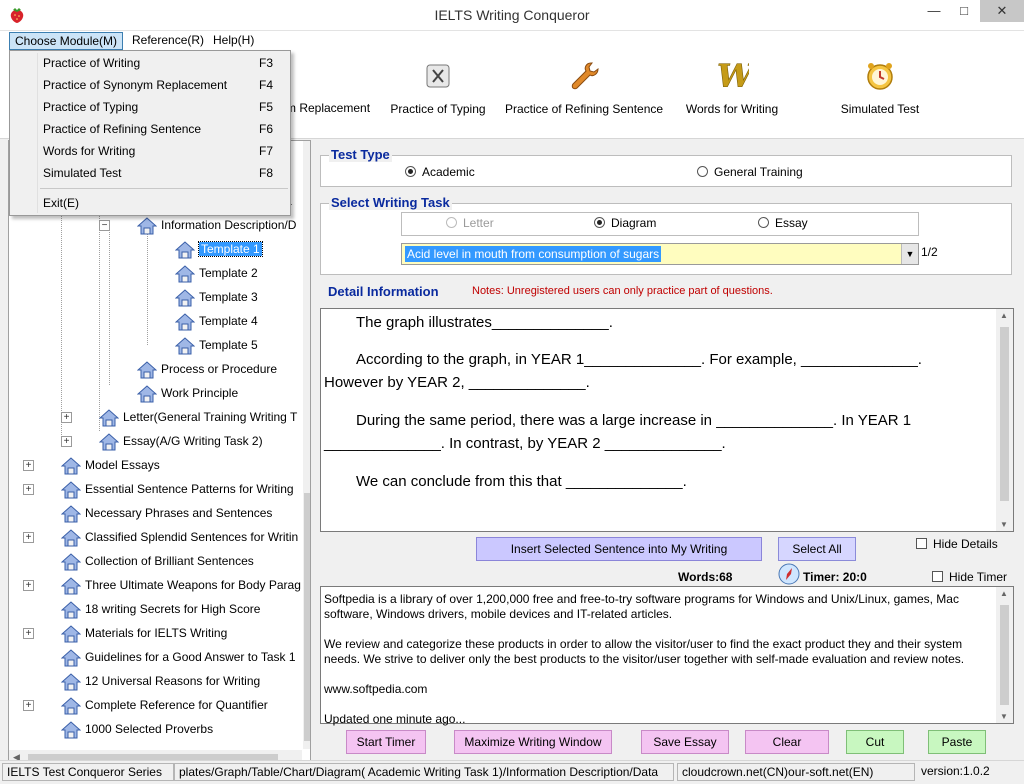 This screenshot has width=1024, height=784. I want to click on radio-essay: Essay, so click(783, 223).